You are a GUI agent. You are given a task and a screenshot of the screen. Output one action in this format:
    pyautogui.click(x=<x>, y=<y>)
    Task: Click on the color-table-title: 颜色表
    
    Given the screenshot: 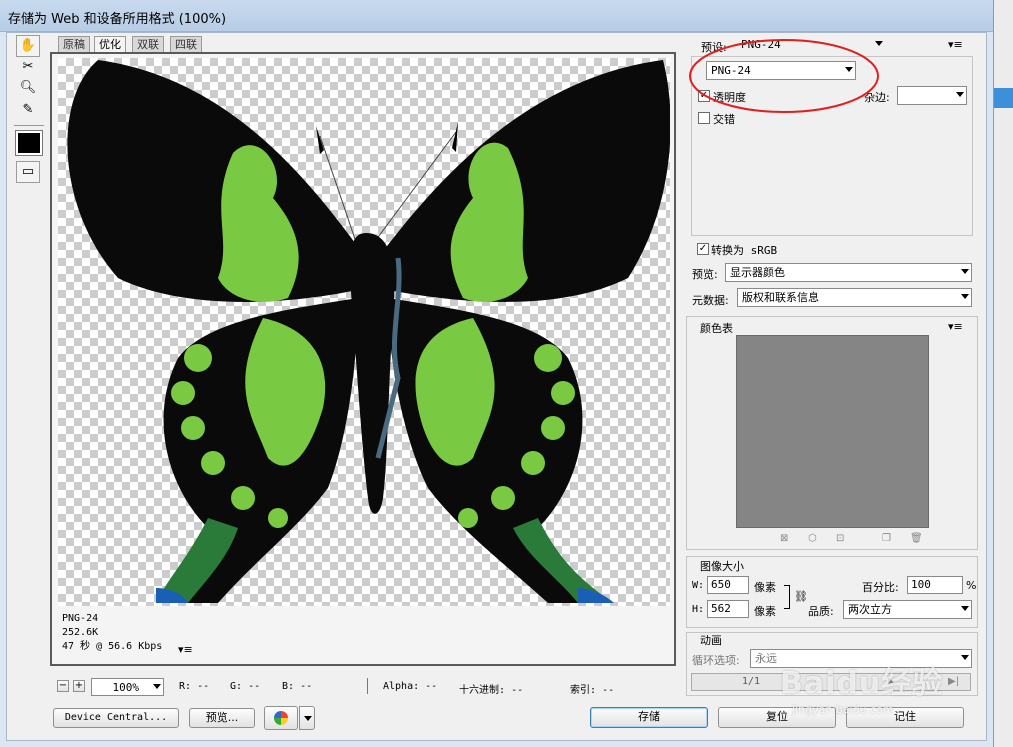 What is the action you would take?
    pyautogui.click(x=716, y=328)
    